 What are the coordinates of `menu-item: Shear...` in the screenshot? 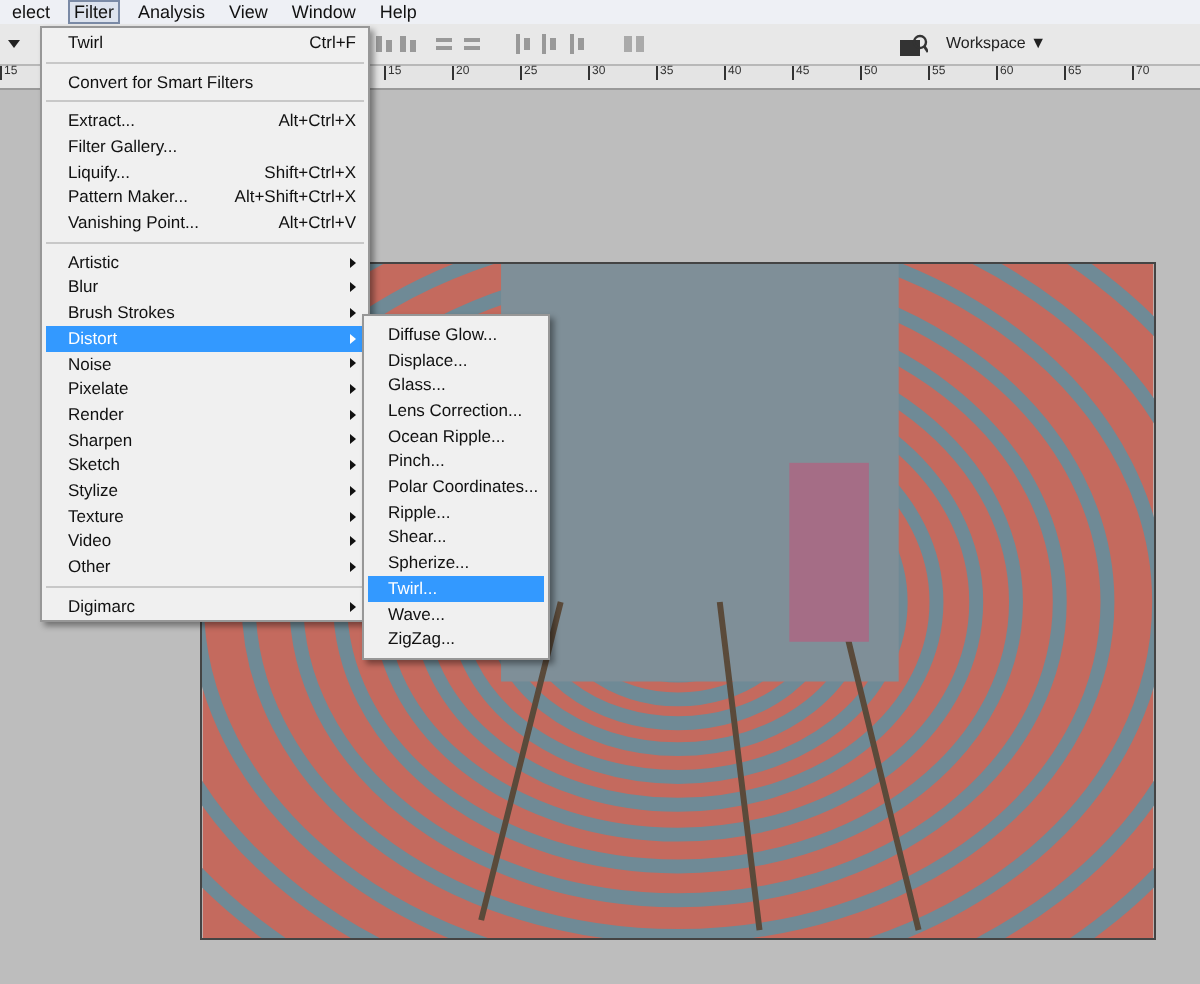 It's located at (456, 538).